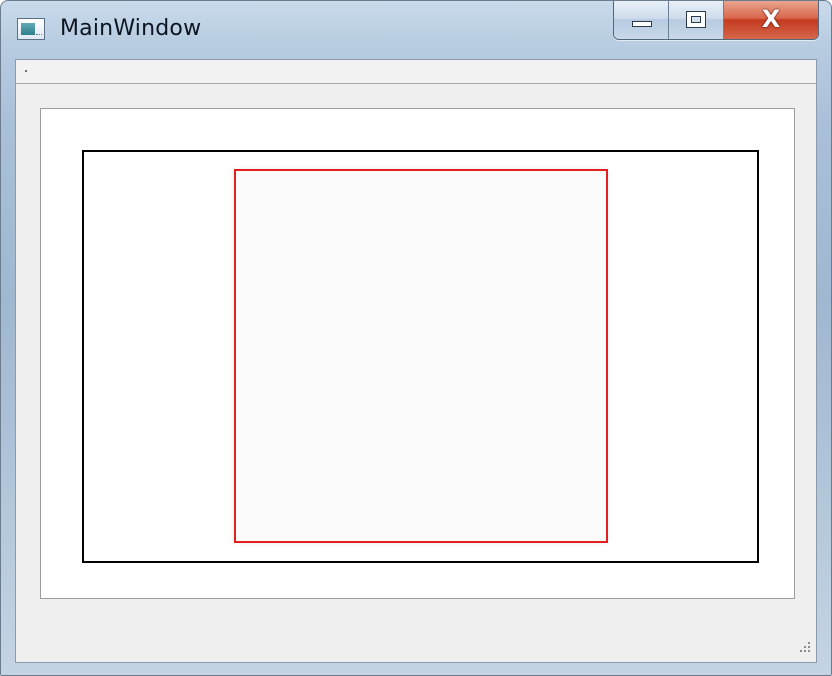 This screenshot has height=676, width=832. I want to click on app-window-icon, so click(31, 29).